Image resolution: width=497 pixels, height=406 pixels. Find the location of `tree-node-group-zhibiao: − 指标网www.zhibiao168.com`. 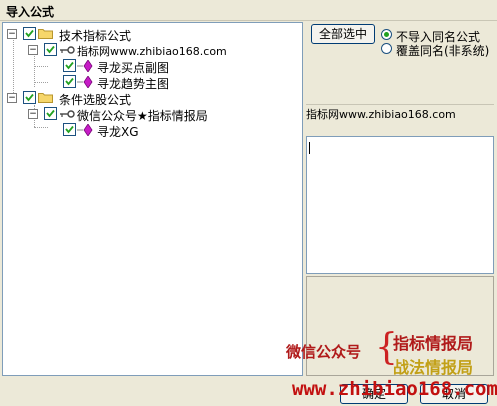

tree-node-group-zhibiao: − 指标网www.zhibiao168.com is located at coordinates (148, 50).